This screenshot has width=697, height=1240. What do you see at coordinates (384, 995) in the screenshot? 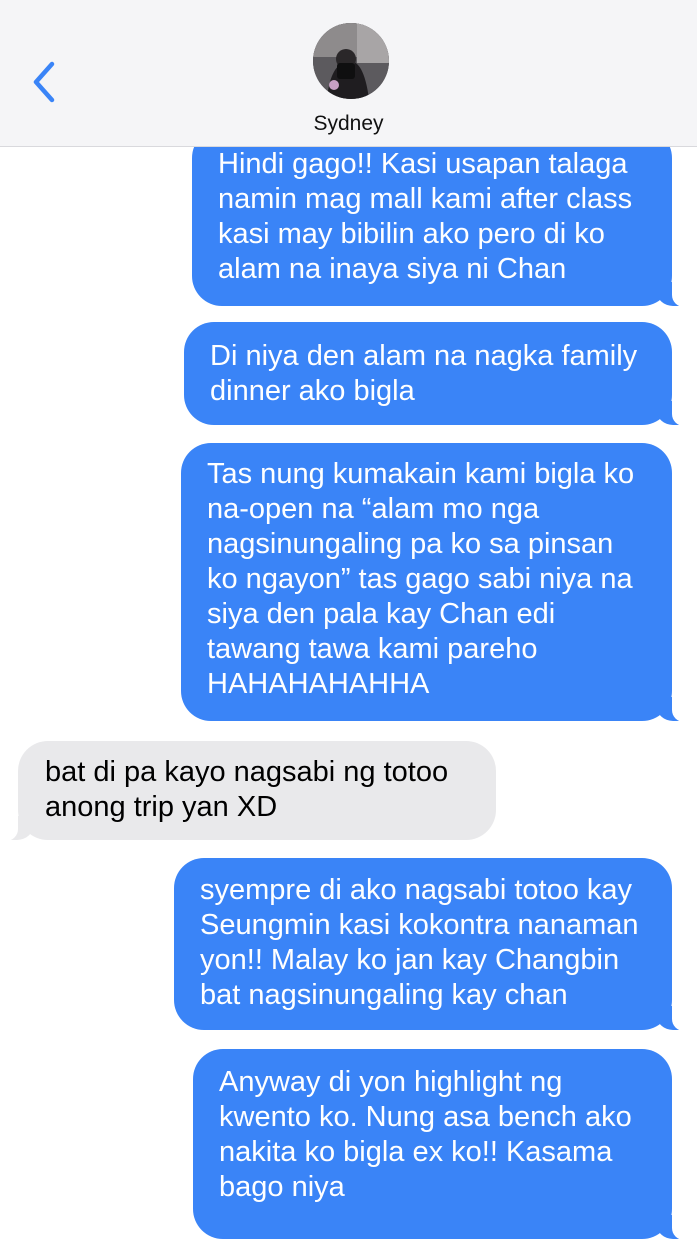
I see `message-line: bat nagsinungaling kay chan` at bounding box center [384, 995].